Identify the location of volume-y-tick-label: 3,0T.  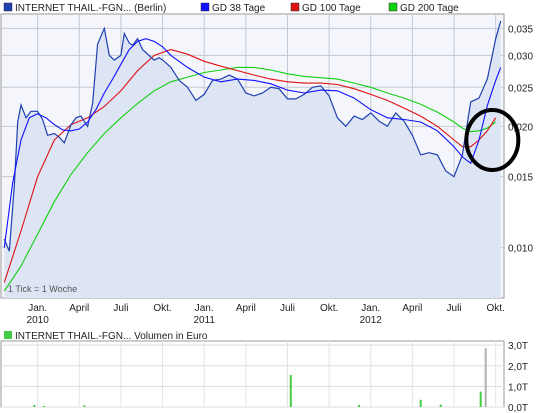
(518, 346).